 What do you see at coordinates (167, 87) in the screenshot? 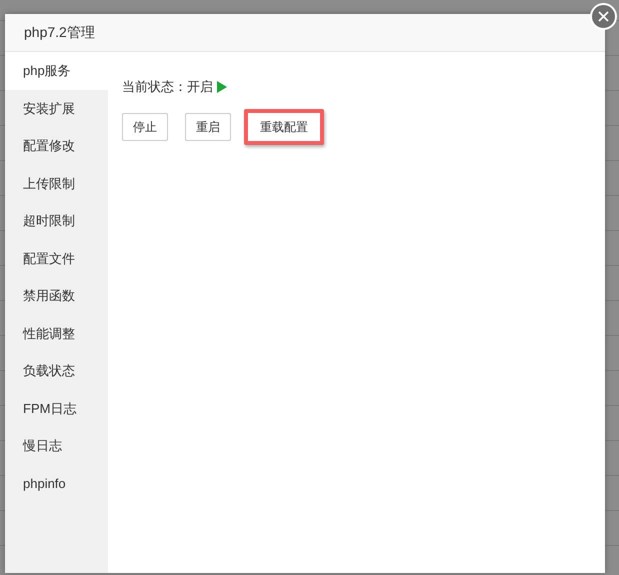
I see `status-label: 当前状态：开启` at bounding box center [167, 87].